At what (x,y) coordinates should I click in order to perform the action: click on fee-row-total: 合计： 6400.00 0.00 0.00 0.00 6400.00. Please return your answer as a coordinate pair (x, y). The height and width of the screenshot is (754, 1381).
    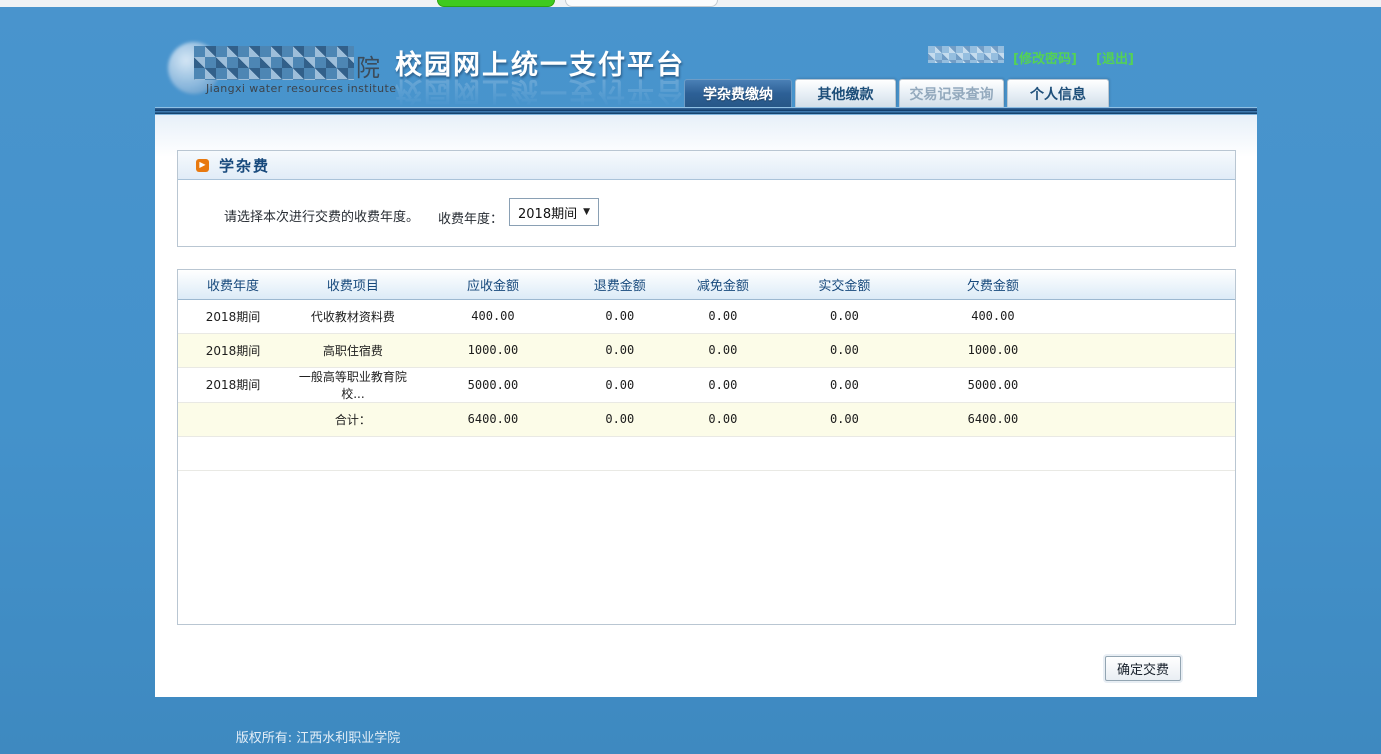
    Looking at the image, I should click on (706, 419).